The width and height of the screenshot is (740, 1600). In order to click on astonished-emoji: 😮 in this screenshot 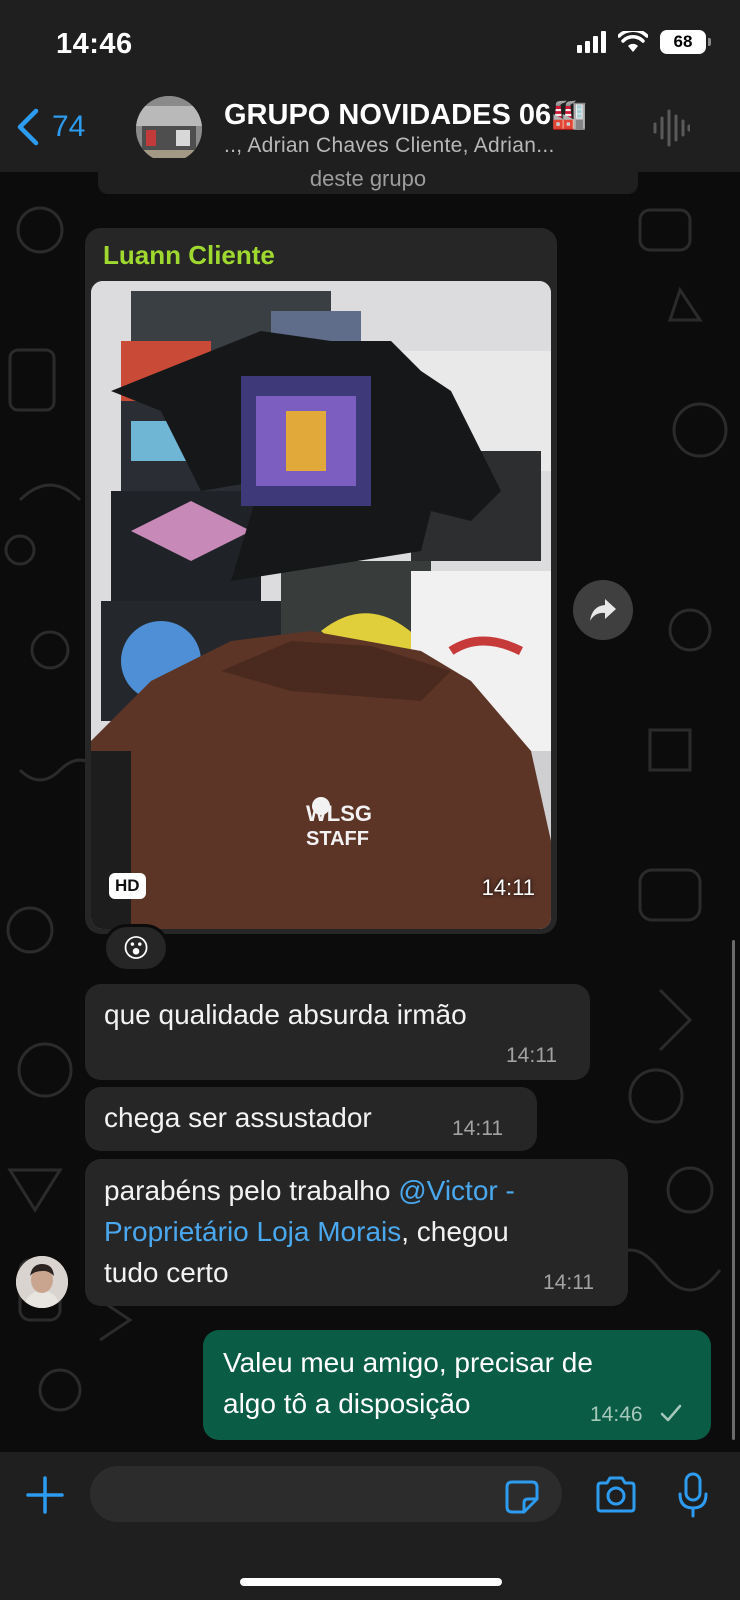, I will do `click(136, 947)`.